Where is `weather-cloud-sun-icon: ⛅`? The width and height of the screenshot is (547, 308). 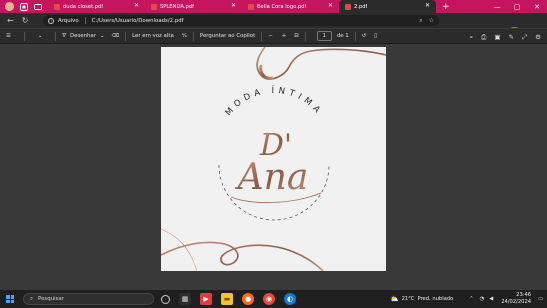 weather-cloud-sun-icon: ⛅ is located at coordinates (394, 298).